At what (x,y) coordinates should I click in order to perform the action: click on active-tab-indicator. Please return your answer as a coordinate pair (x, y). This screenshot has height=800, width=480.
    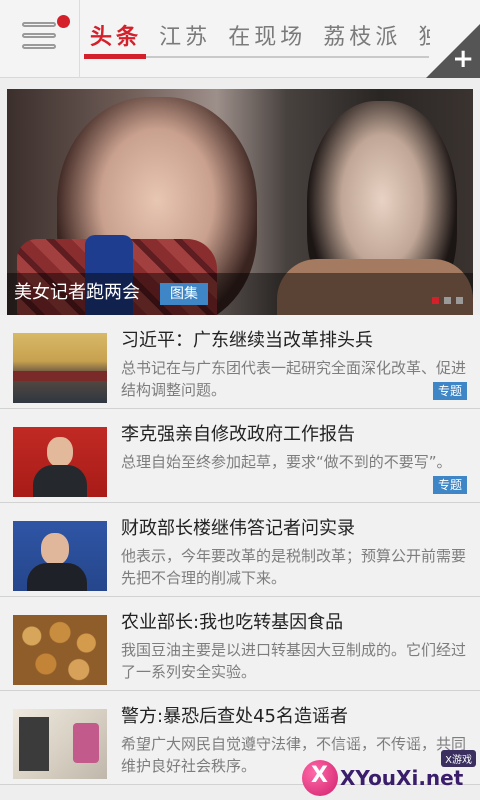
    Looking at the image, I should click on (115, 56).